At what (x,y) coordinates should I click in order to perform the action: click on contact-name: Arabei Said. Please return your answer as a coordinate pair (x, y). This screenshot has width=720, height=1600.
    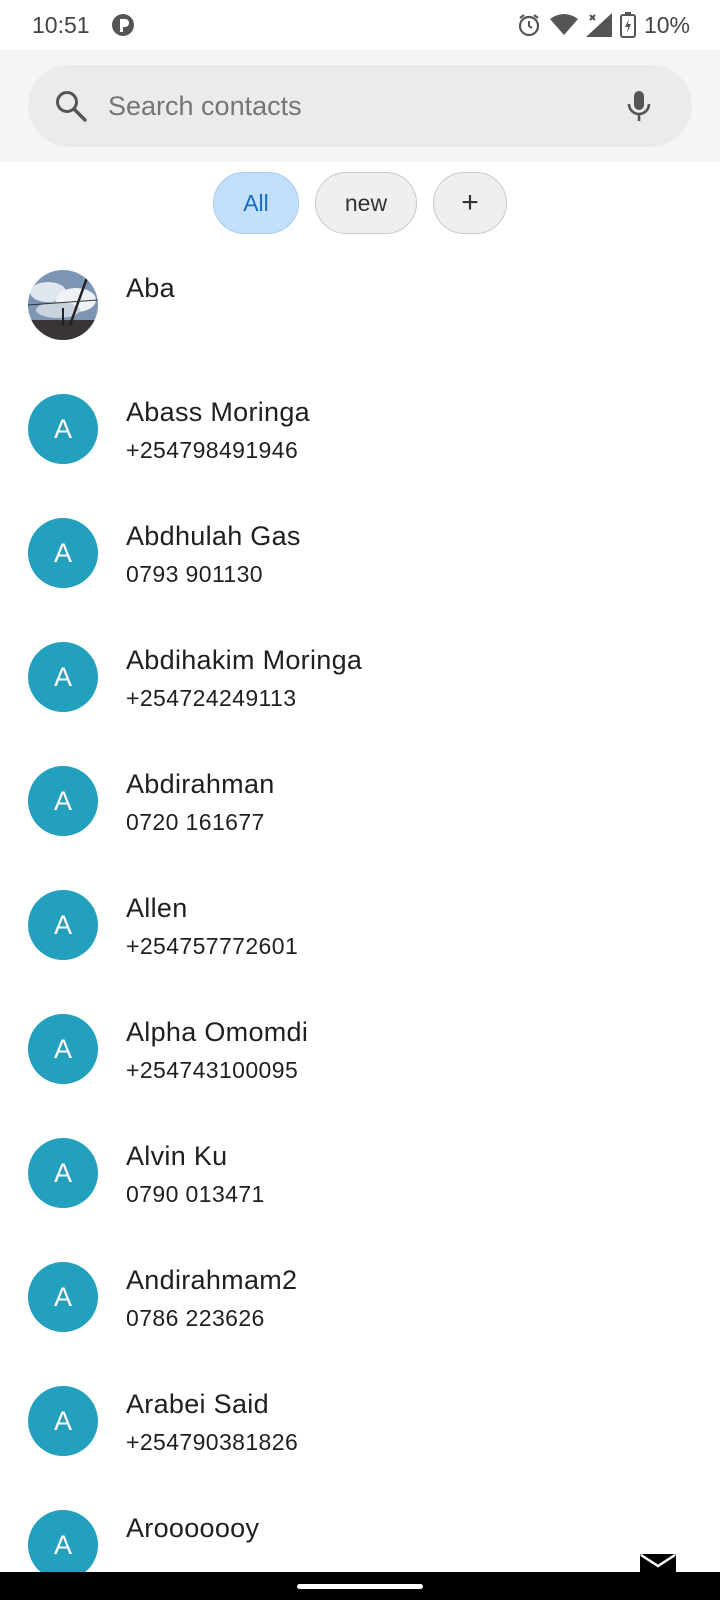
    Looking at the image, I should click on (197, 1404).